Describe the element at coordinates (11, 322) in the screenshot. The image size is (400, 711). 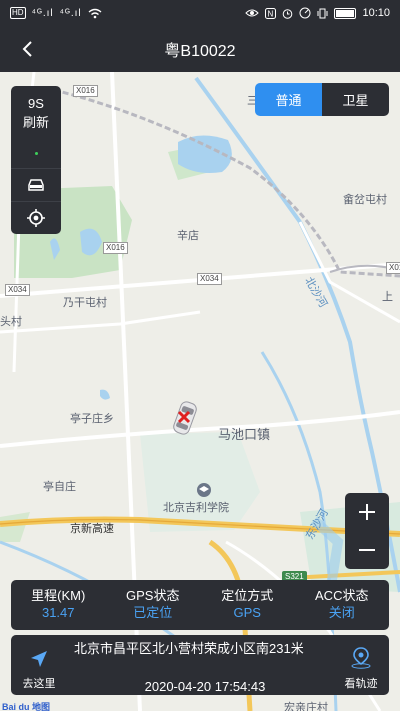
I see `map-label-toucun: 头村` at that location.